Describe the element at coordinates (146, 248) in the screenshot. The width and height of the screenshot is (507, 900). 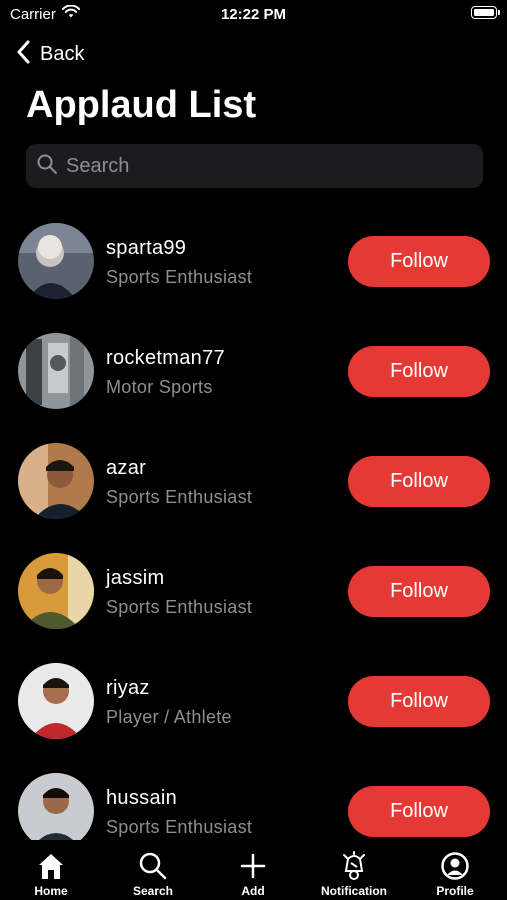
I see `username: sparta99` at that location.